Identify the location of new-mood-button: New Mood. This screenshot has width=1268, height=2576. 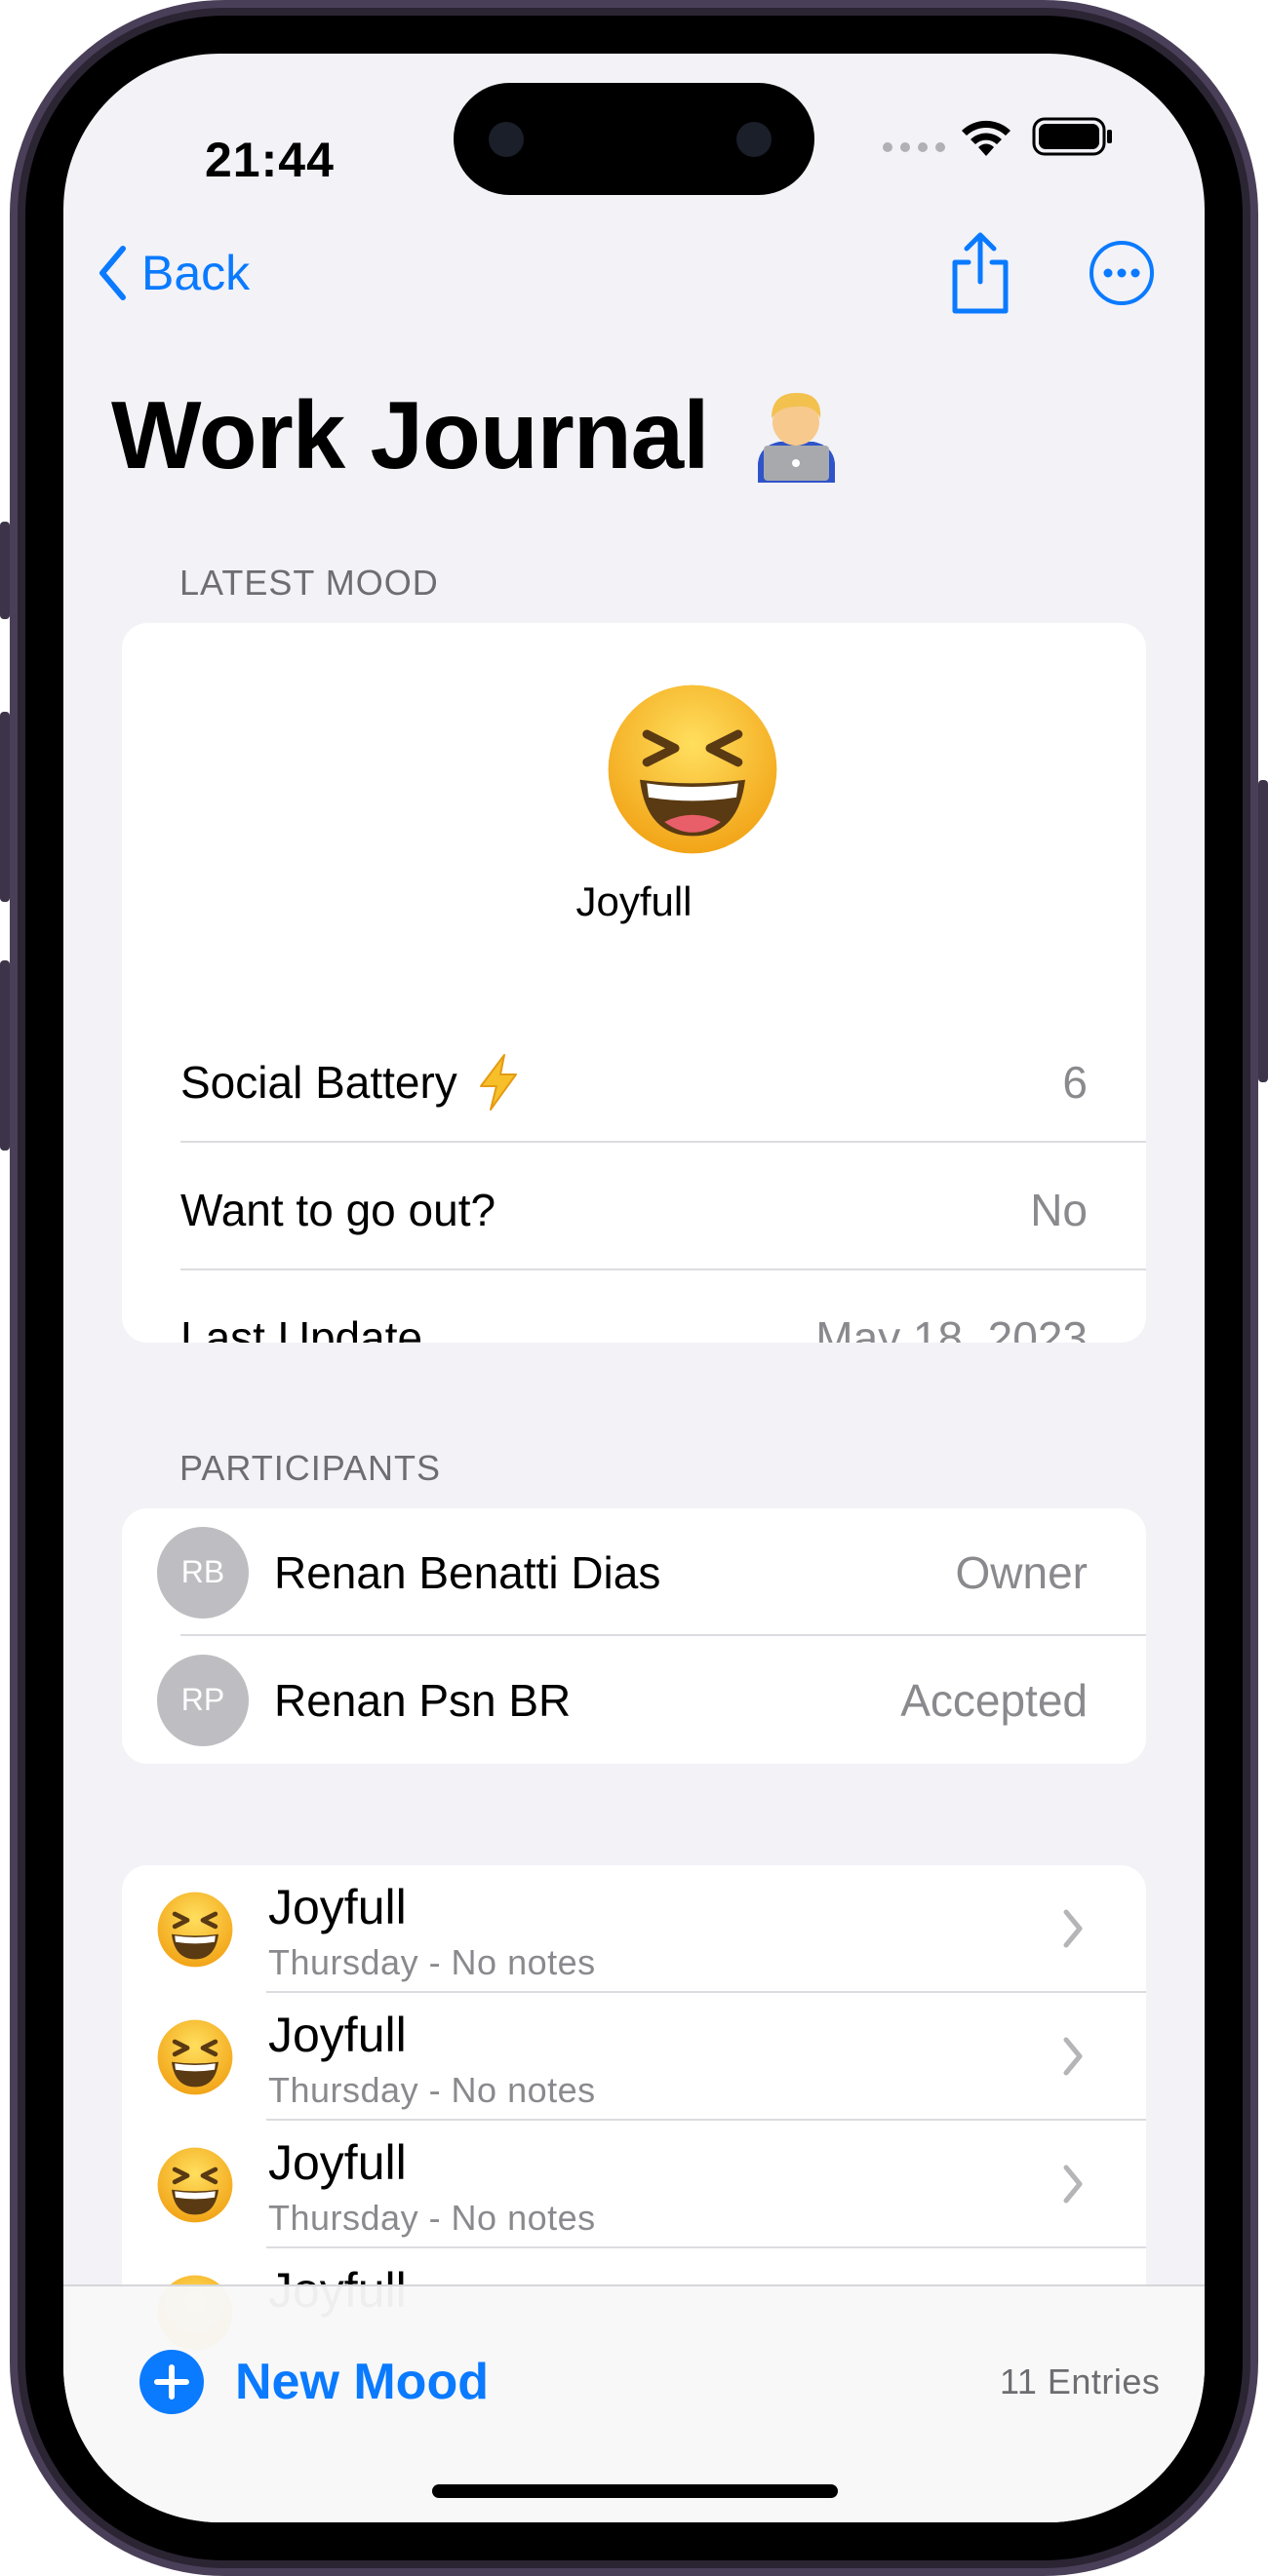
(362, 2382).